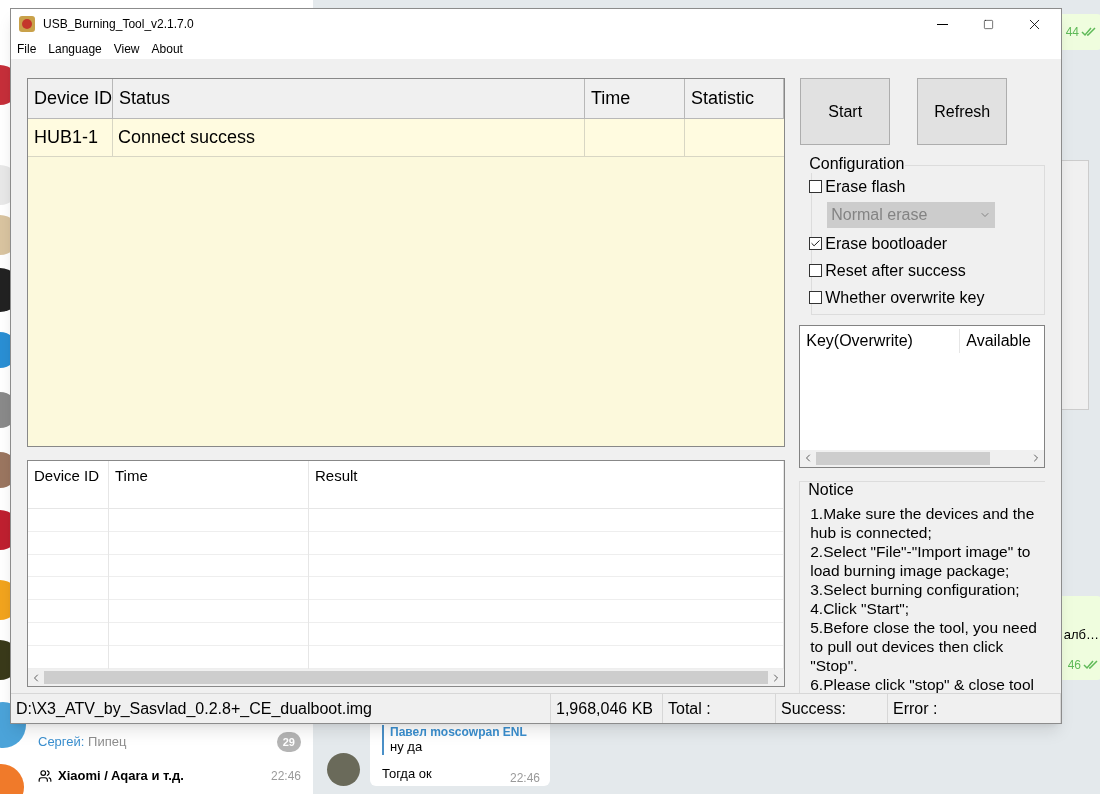  I want to click on checkbox-label: Erase flash, so click(865, 186).